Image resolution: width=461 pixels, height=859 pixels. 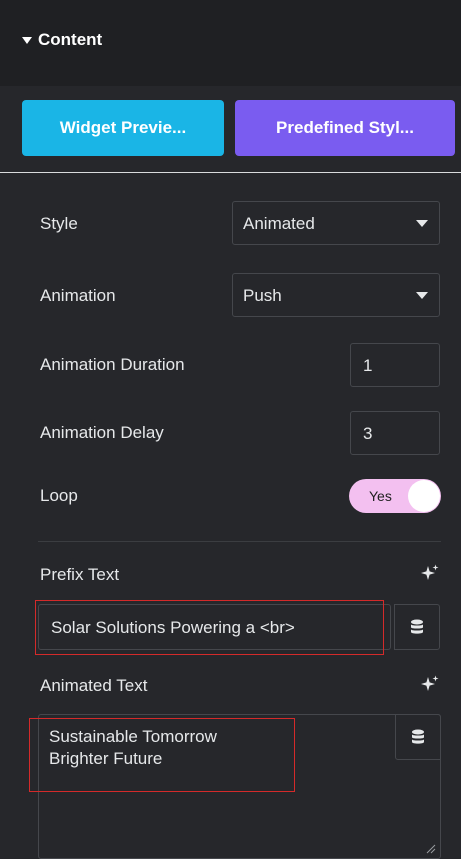 I want to click on toggle-knob, so click(x=424, y=496).